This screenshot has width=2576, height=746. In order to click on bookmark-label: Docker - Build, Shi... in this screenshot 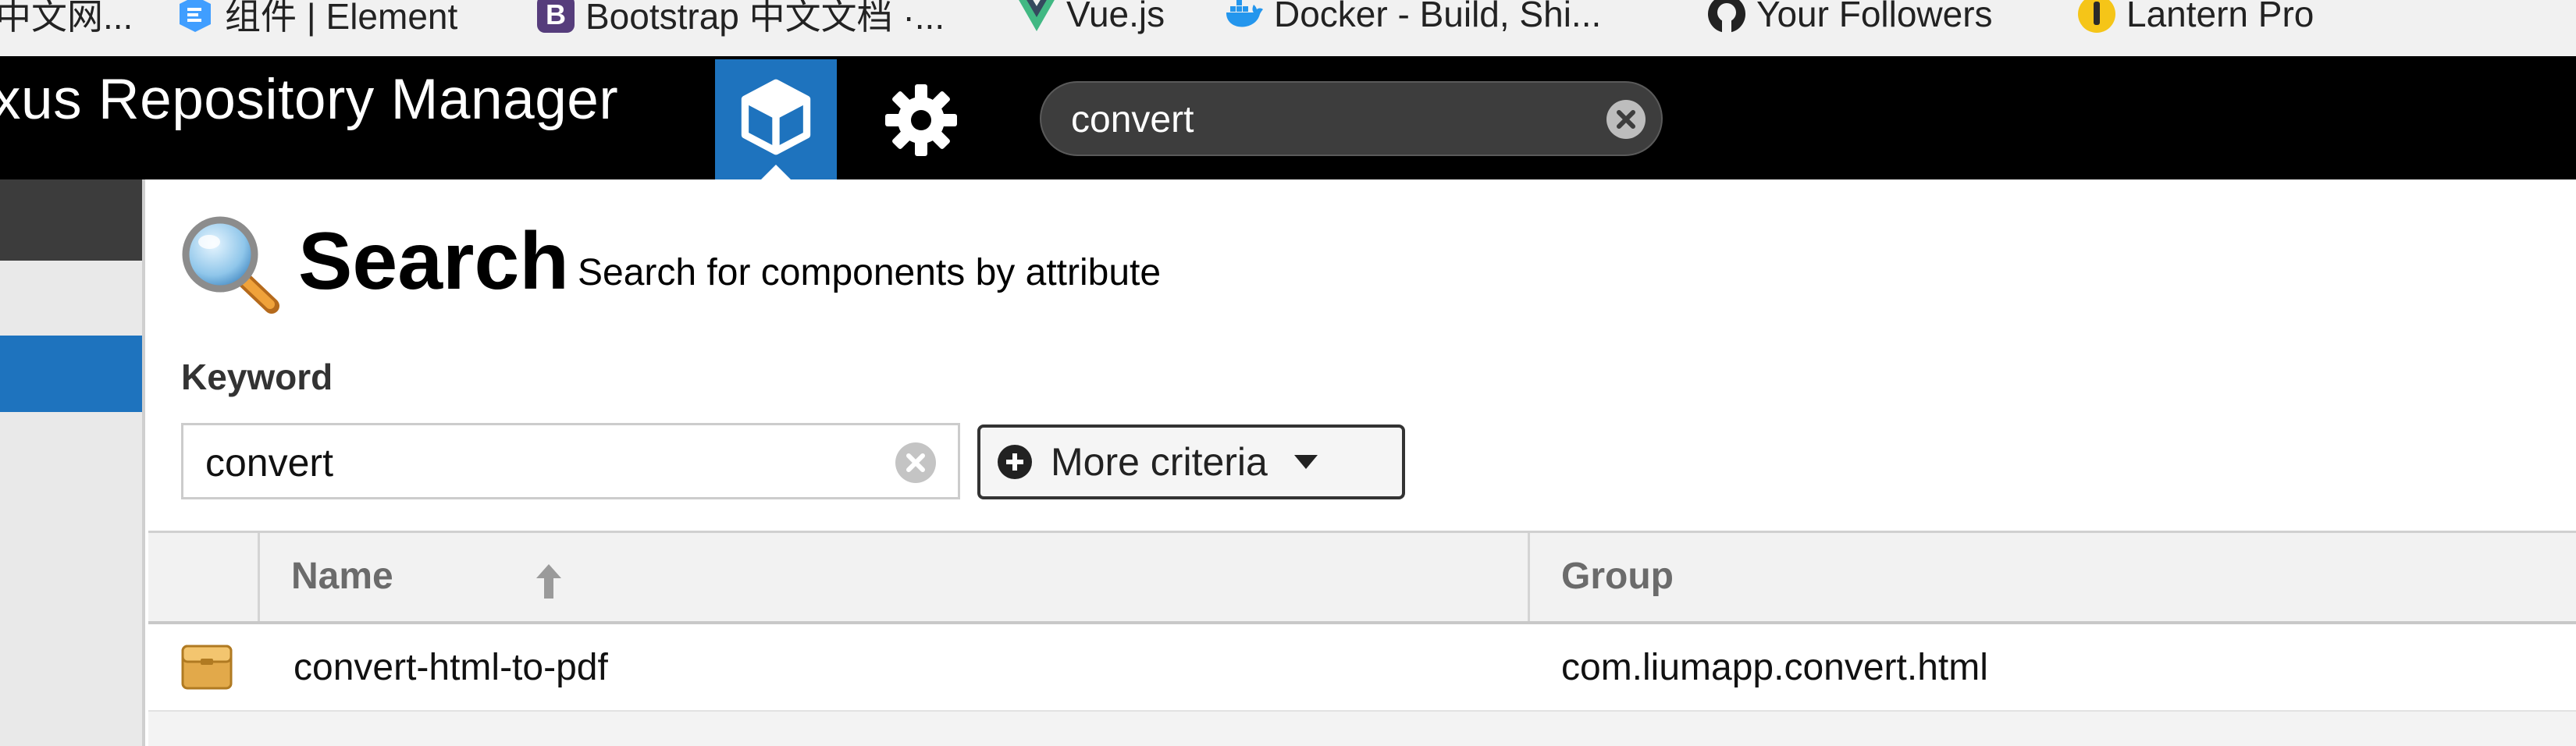, I will do `click(1438, 17)`.